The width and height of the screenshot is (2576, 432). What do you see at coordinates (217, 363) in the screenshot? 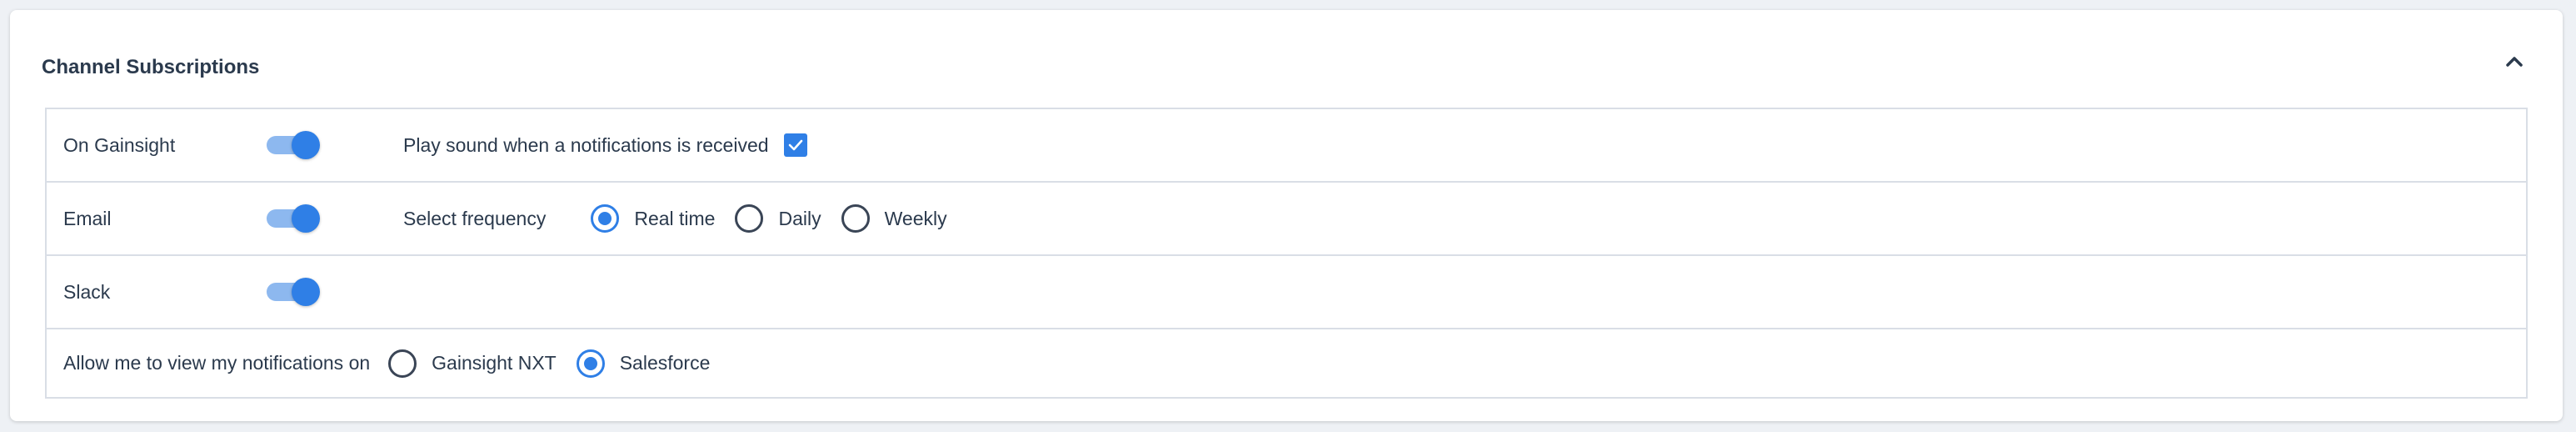
I see `view-notifications-text: Allow me to view my notifications on` at bounding box center [217, 363].